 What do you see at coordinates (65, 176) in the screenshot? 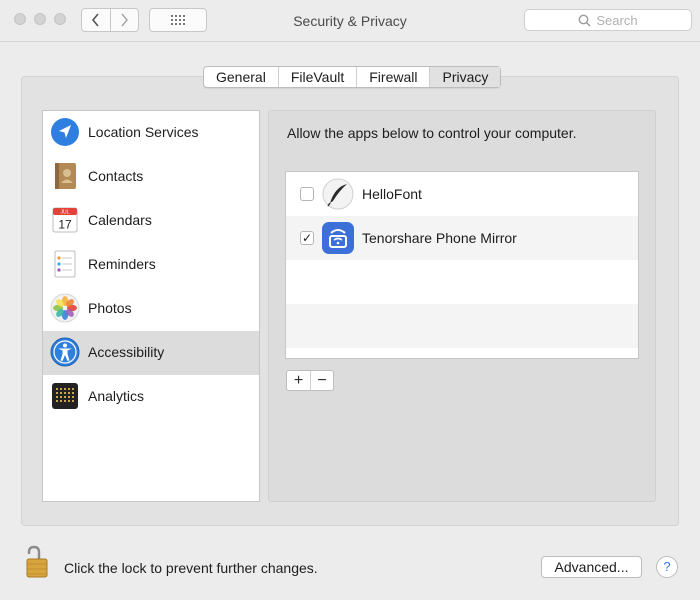
I see `contacts-book-icon` at bounding box center [65, 176].